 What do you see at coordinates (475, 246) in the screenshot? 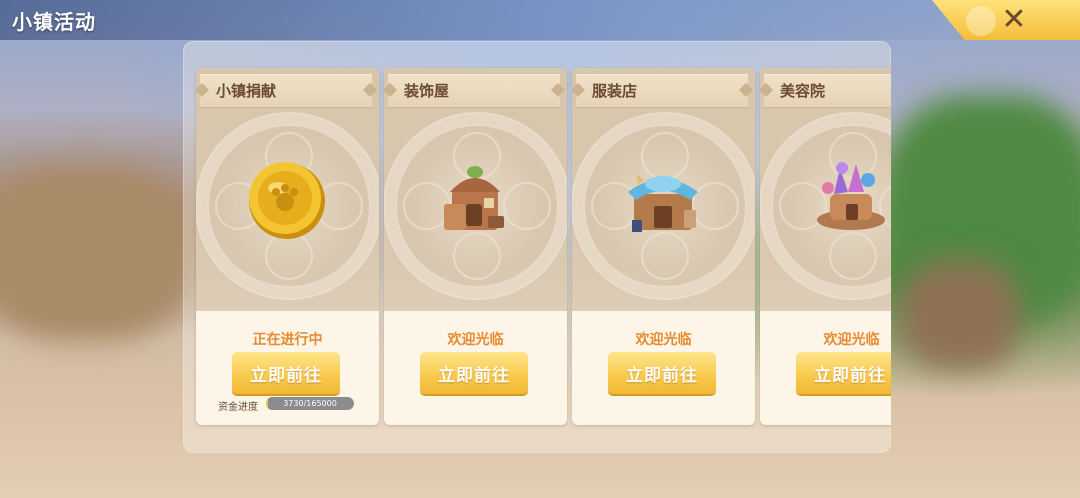
I see `card-decoration-house: 装饰屋 欢迎光临 立即前往` at bounding box center [475, 246].